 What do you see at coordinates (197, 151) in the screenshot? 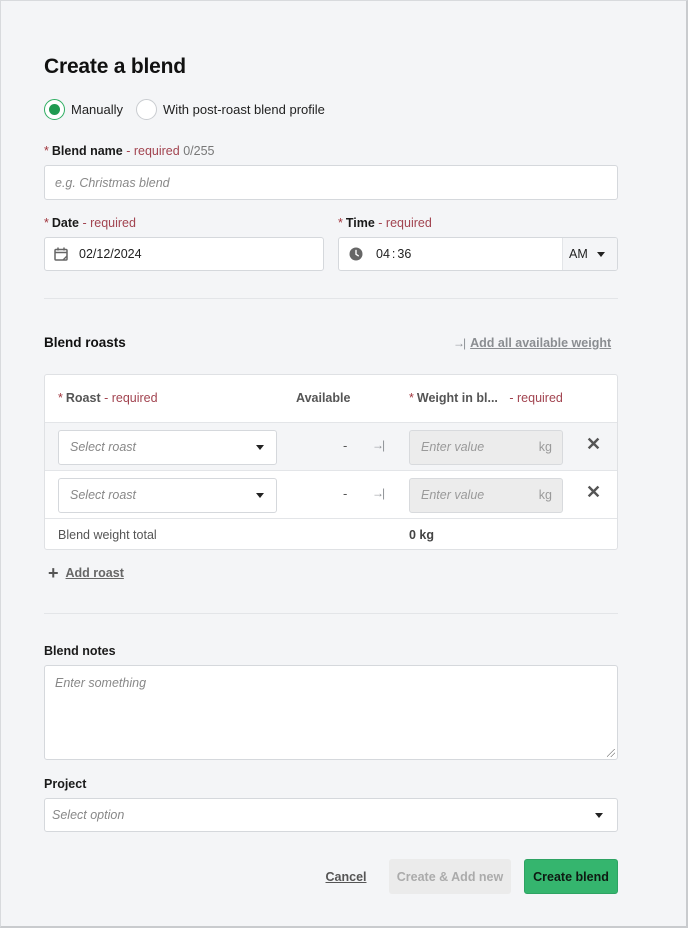
I see `char-counter: 0/255` at bounding box center [197, 151].